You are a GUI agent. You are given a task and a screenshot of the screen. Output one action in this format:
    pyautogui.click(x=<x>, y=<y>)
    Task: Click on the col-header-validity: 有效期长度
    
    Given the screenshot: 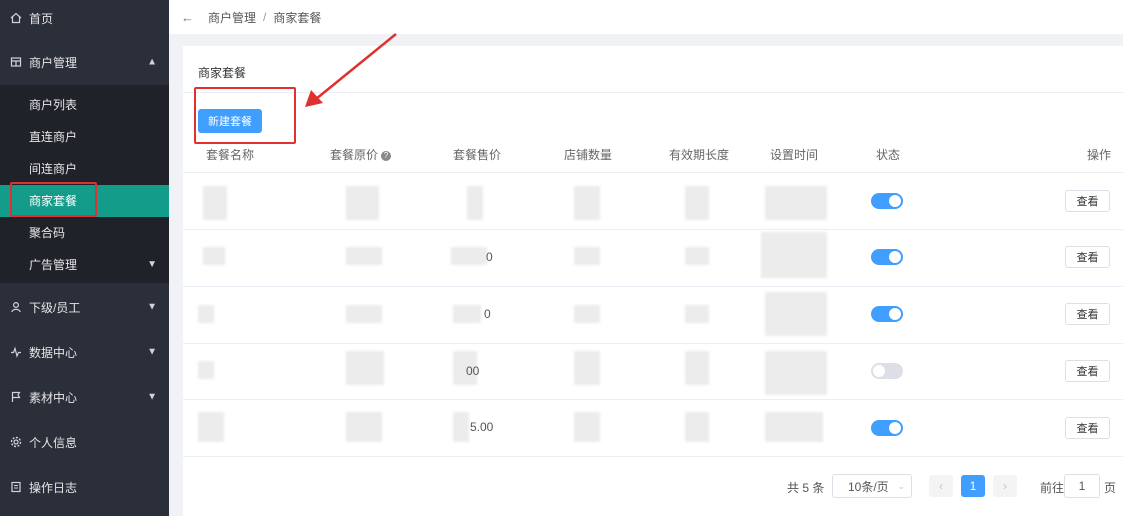 What is the action you would take?
    pyautogui.click(x=699, y=155)
    